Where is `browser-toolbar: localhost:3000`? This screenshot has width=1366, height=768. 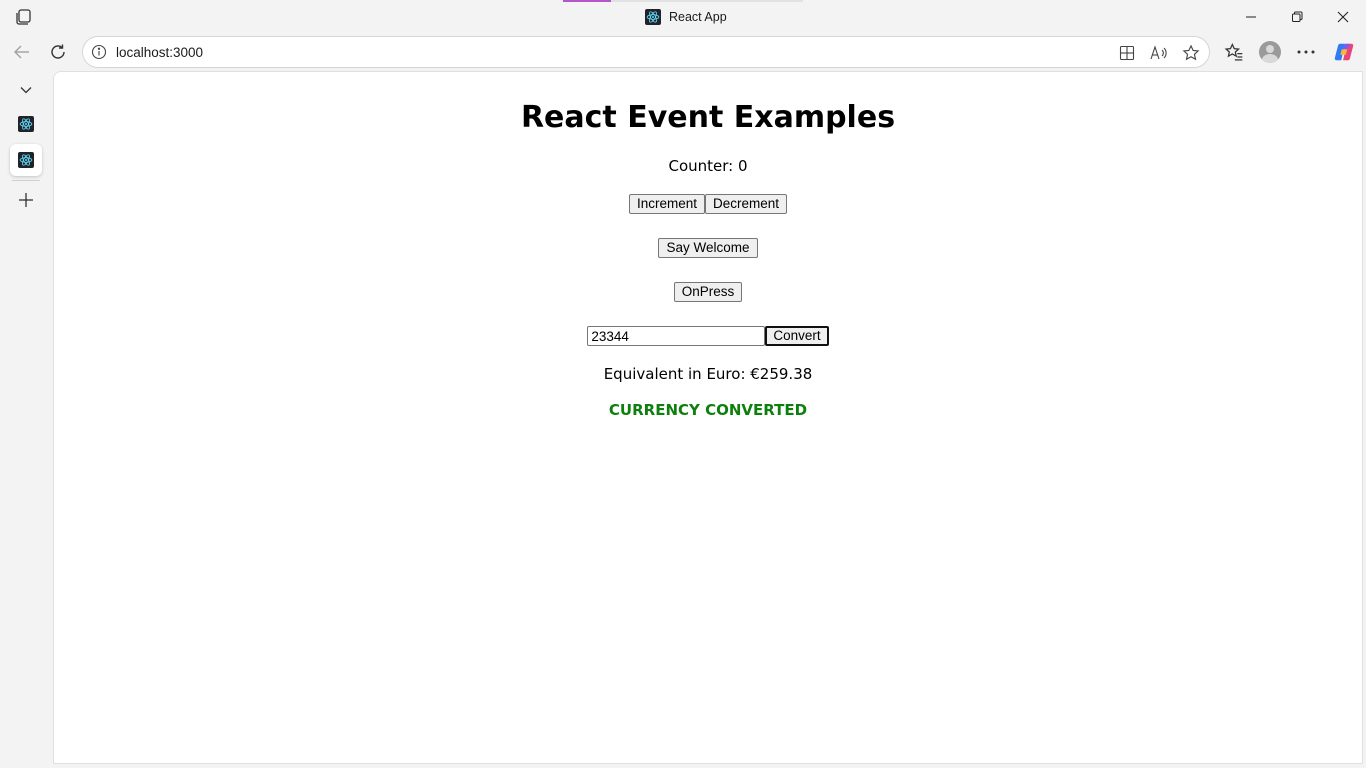 browser-toolbar: localhost:3000 is located at coordinates (683, 52).